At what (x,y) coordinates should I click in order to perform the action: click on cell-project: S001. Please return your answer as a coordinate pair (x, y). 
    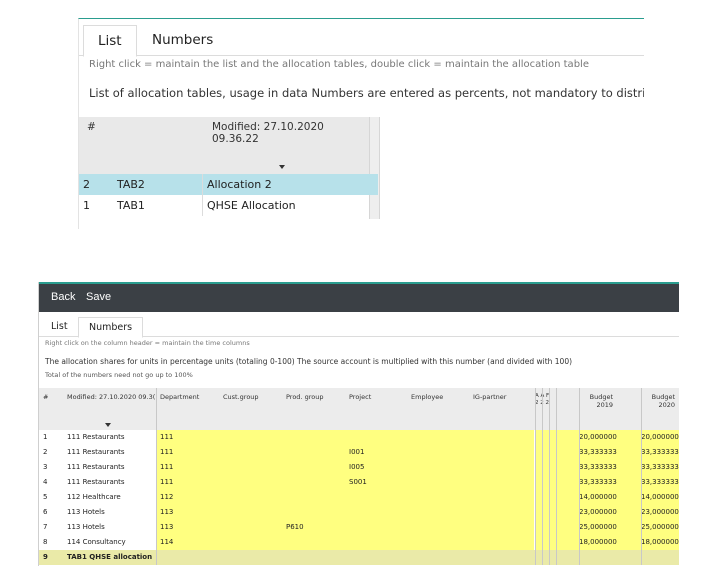
    Looking at the image, I should click on (358, 482).